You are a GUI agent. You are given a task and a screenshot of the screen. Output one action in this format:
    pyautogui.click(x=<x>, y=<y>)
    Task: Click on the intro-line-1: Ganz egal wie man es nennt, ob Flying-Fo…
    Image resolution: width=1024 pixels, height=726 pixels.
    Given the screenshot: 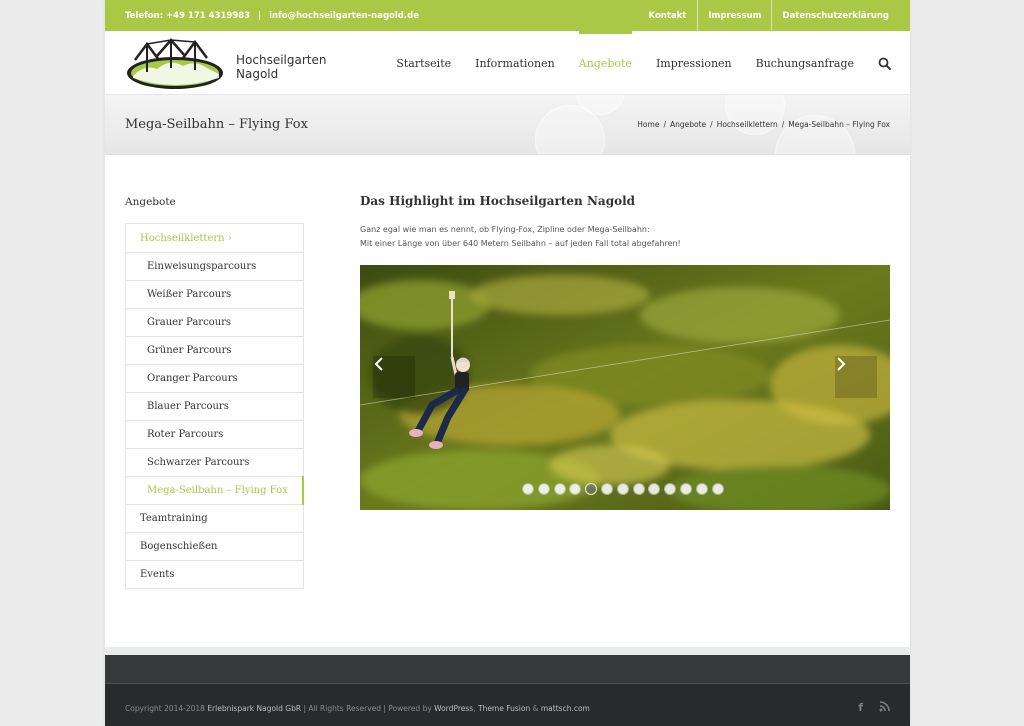 What is the action you would take?
    pyautogui.click(x=505, y=229)
    